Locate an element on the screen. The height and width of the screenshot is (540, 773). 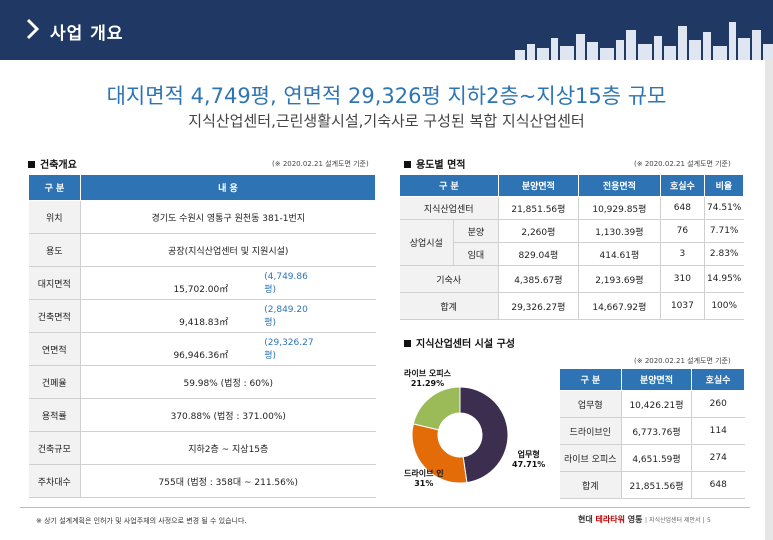
chevron-right-icon is located at coordinates (33, 29).